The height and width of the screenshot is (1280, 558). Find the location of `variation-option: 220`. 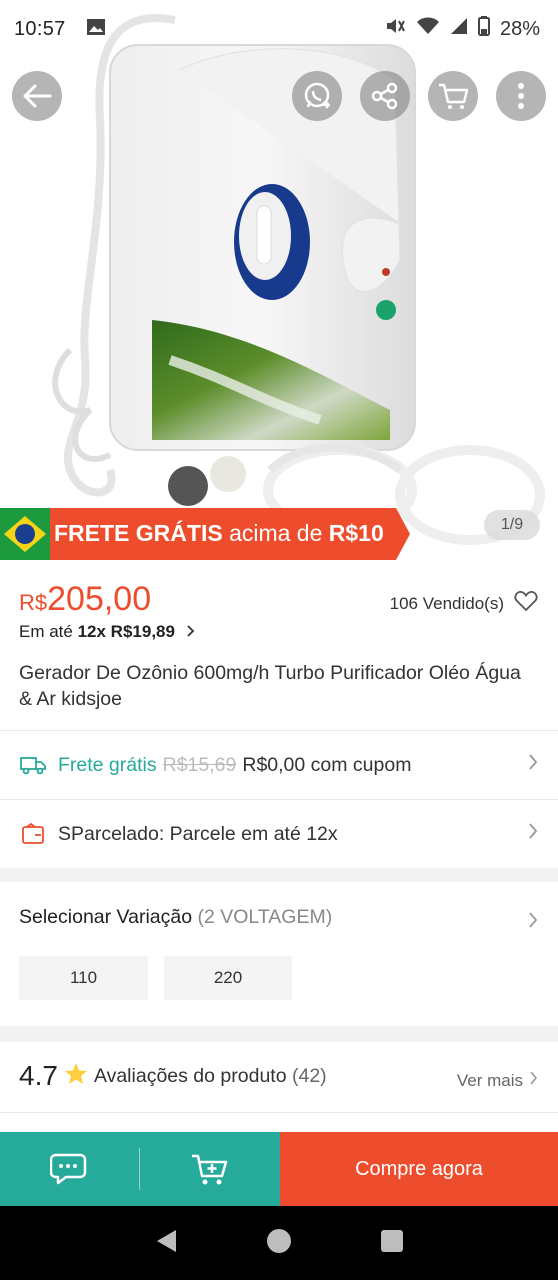

variation-option: 220 is located at coordinates (228, 978).